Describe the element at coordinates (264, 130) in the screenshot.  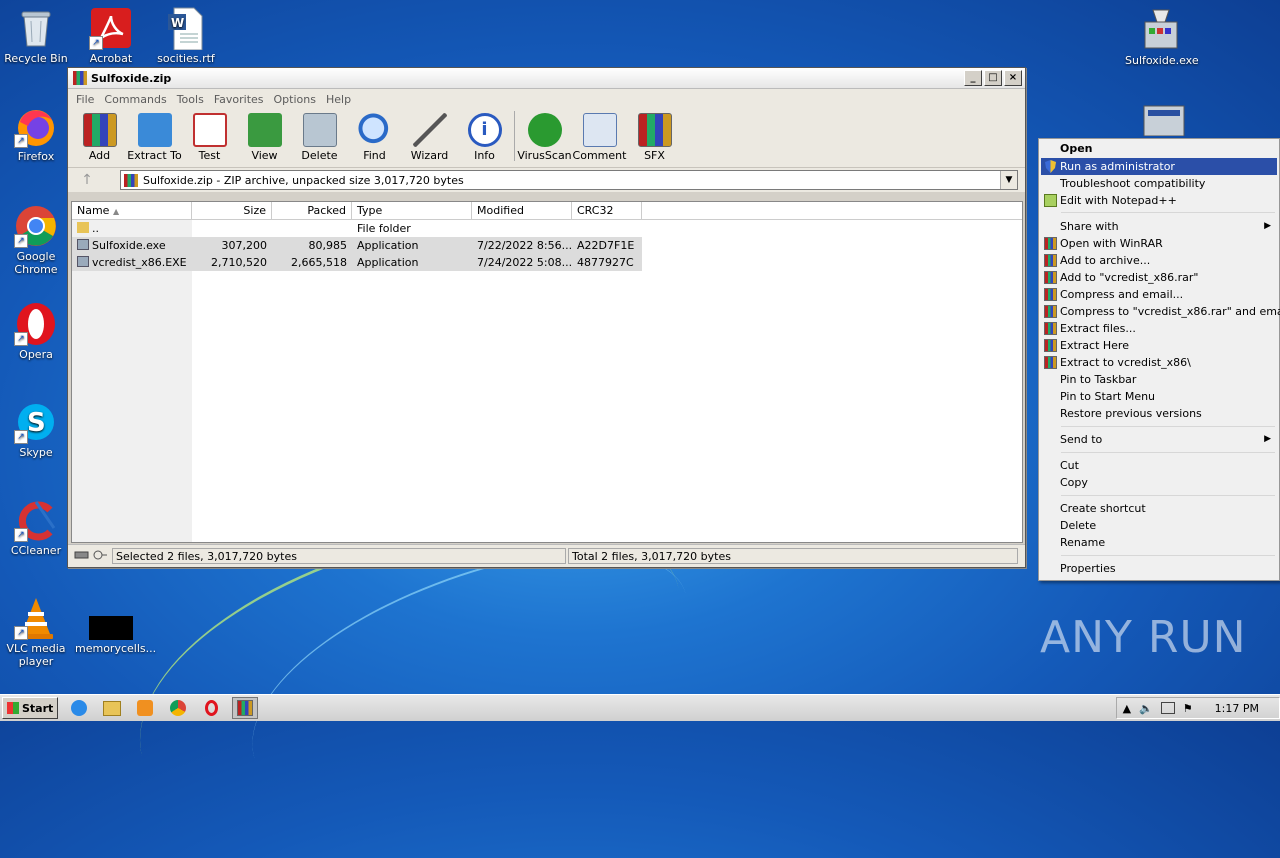
I see `view-book-icon` at that location.